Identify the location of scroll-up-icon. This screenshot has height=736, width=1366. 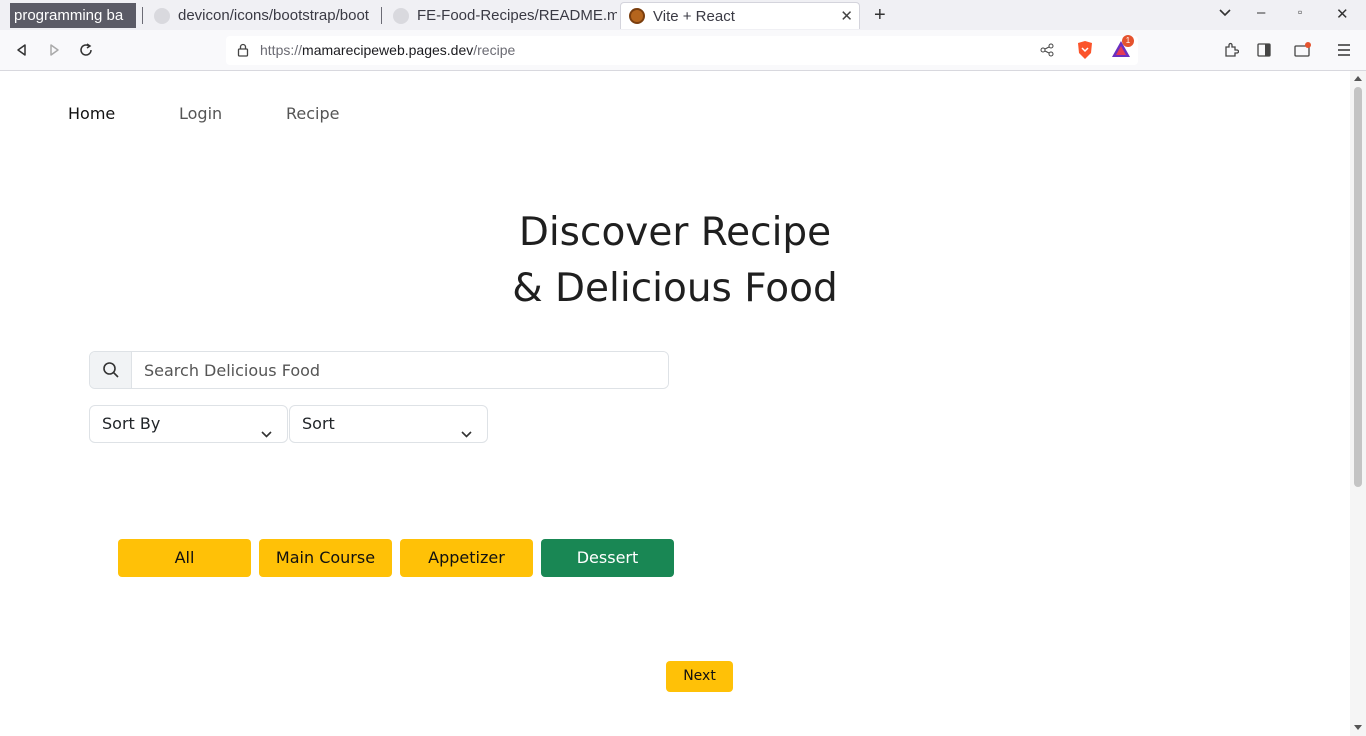
(1358, 78).